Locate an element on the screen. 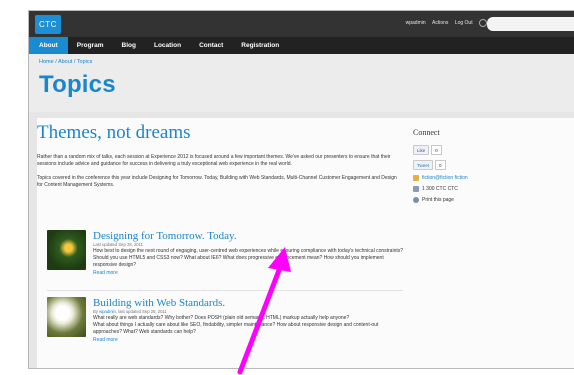 This screenshot has height=375, width=574. phone-label: 1 300 CTC CTC is located at coordinates (440, 189).